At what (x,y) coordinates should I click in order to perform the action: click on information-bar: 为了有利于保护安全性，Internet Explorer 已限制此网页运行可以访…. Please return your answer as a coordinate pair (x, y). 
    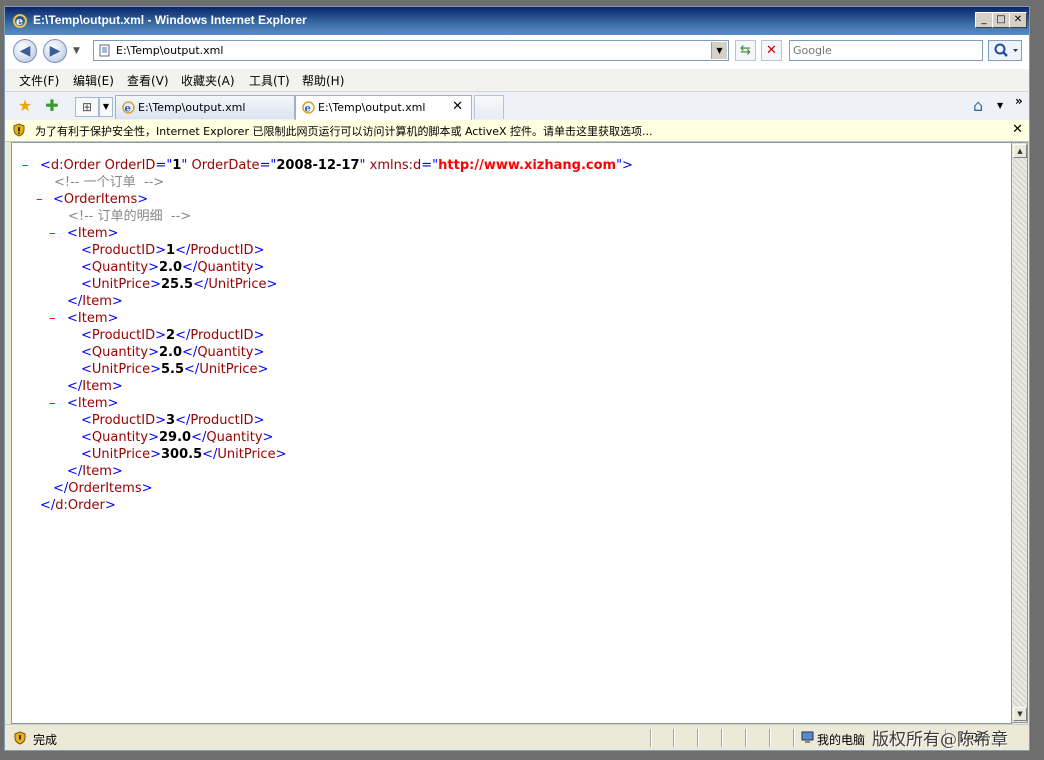
    Looking at the image, I should click on (517, 131).